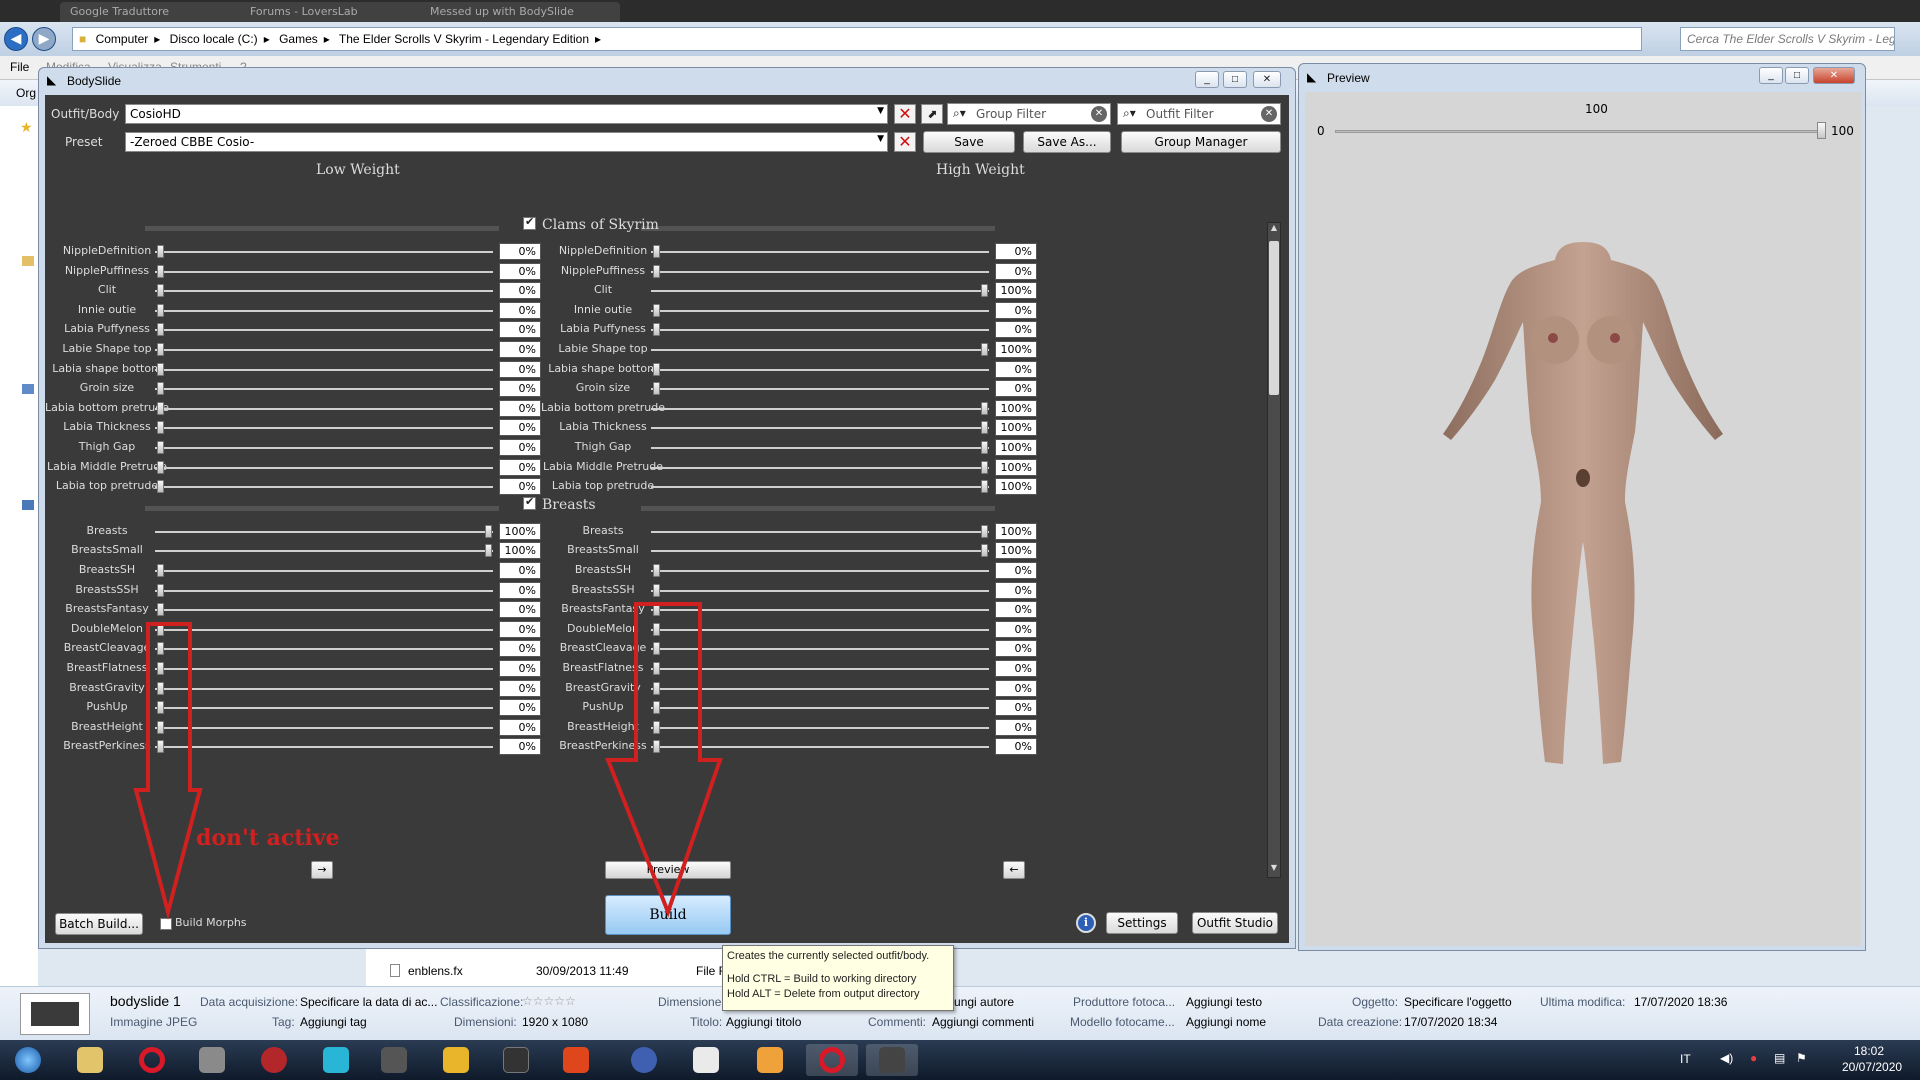  I want to click on details-value: Aggiungi tag, so click(333, 1022).